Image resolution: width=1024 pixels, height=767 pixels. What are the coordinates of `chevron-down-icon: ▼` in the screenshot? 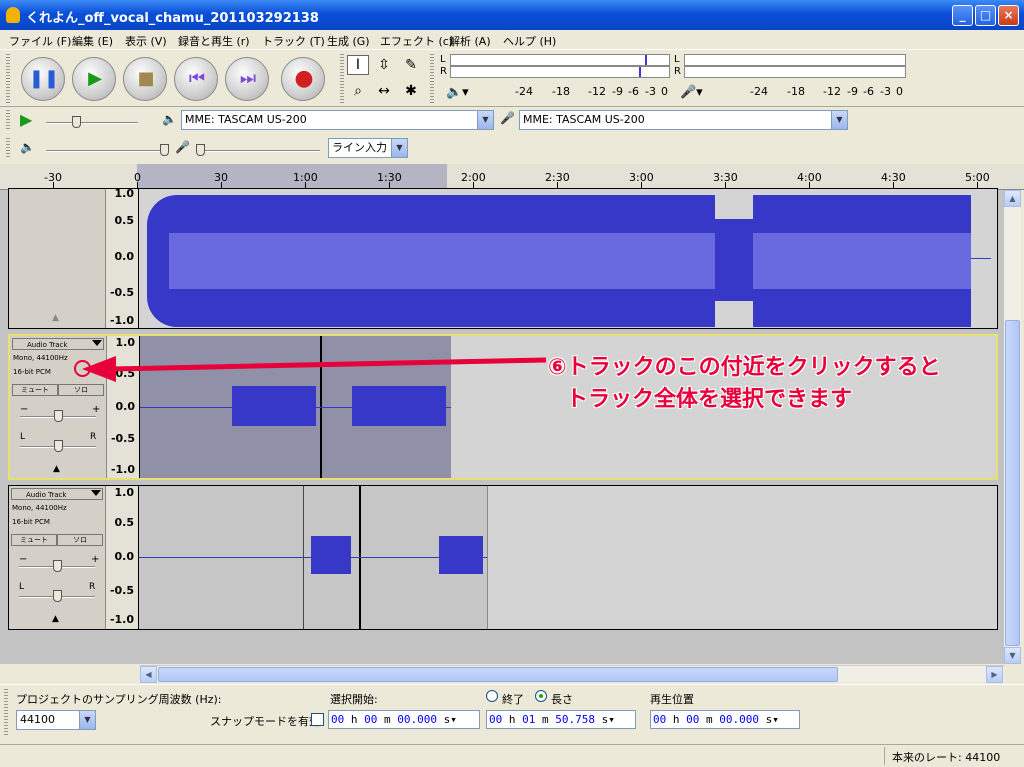 It's located at (87, 720).